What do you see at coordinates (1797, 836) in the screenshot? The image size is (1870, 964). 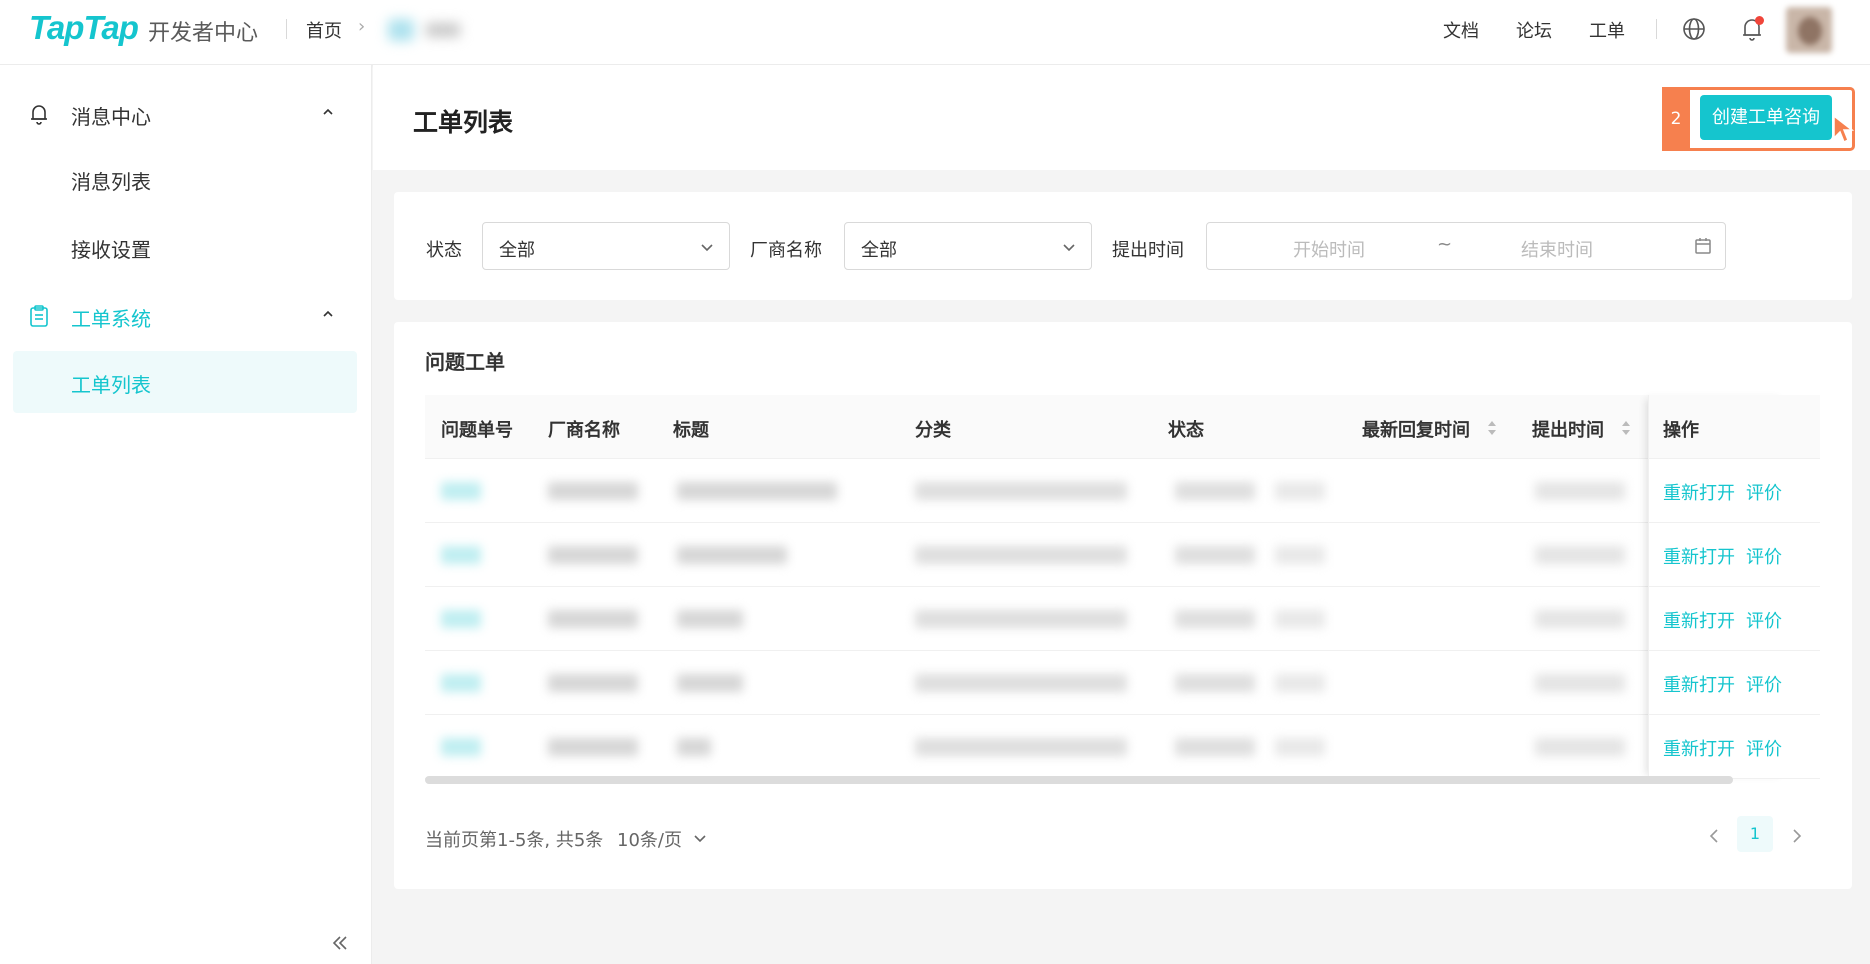 I see `next-page-icon` at bounding box center [1797, 836].